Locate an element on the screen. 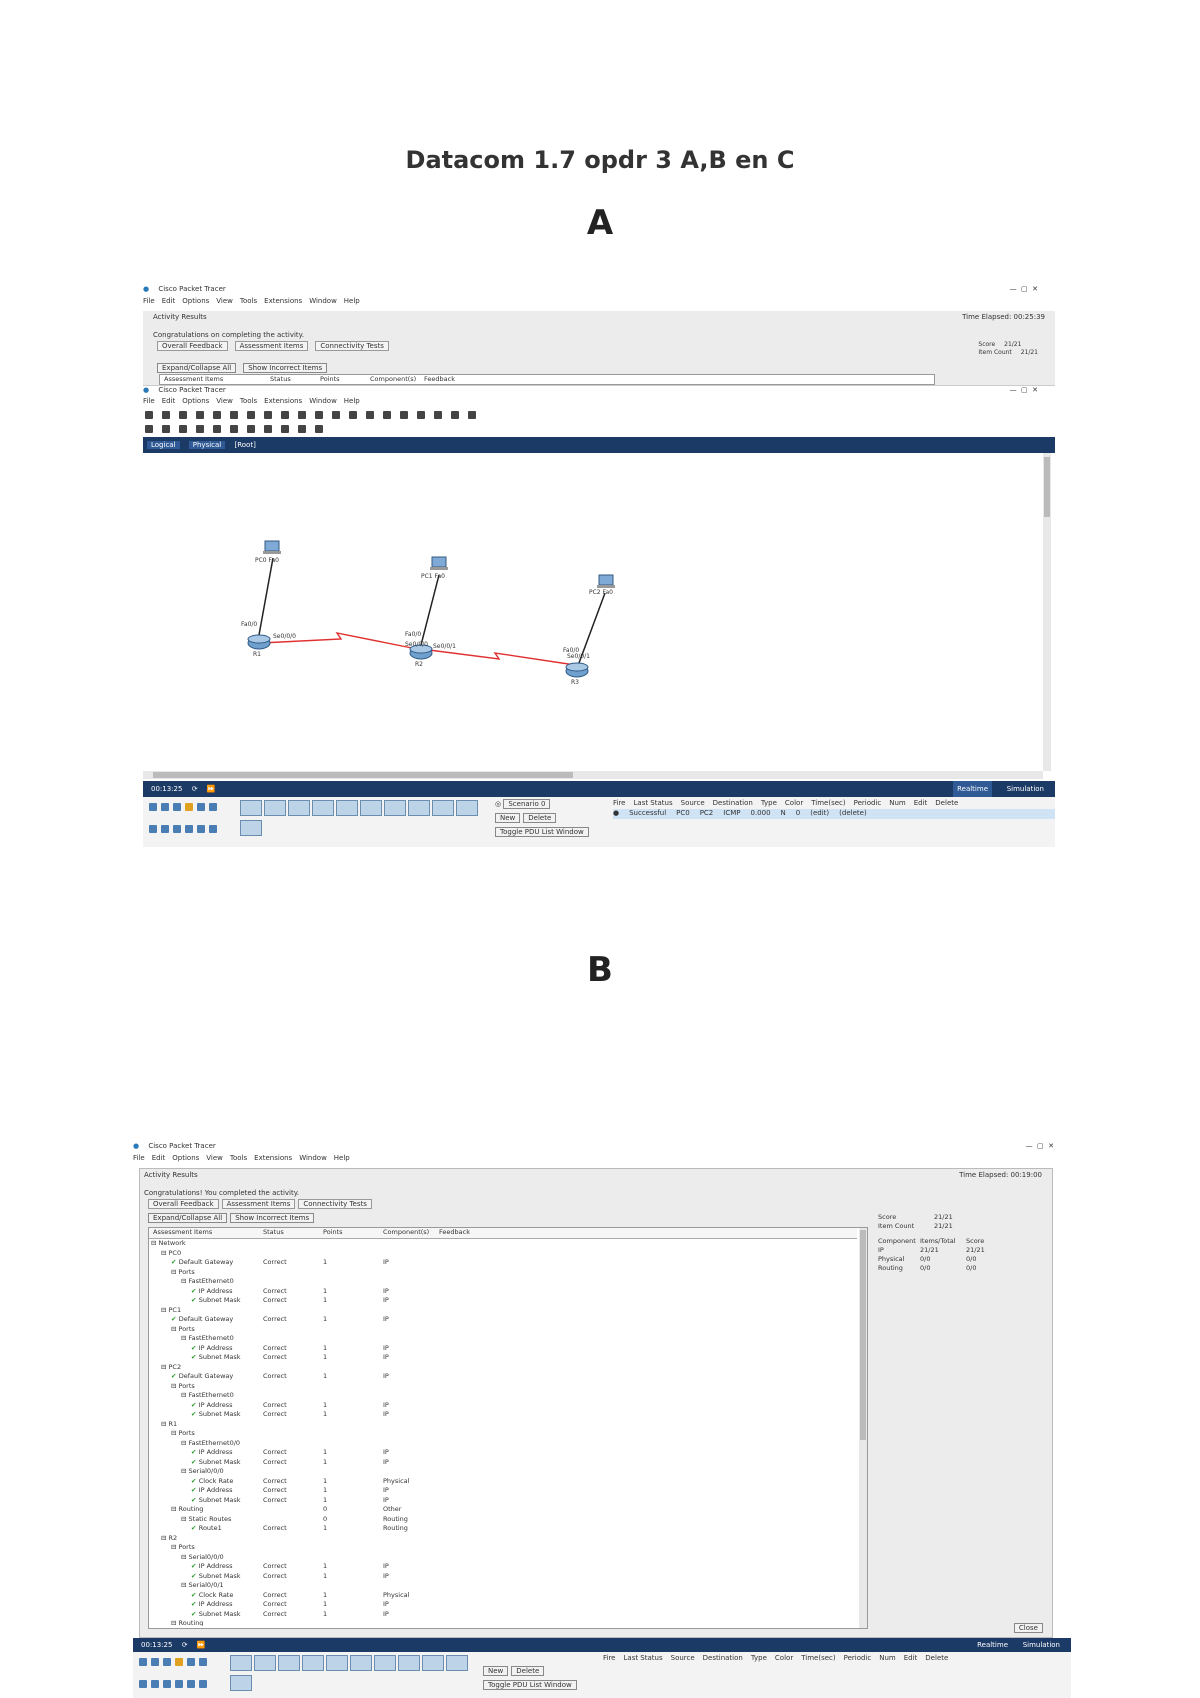 This screenshot has width=1200, height=1698. new-scenario-button-b: New is located at coordinates (496, 1671).